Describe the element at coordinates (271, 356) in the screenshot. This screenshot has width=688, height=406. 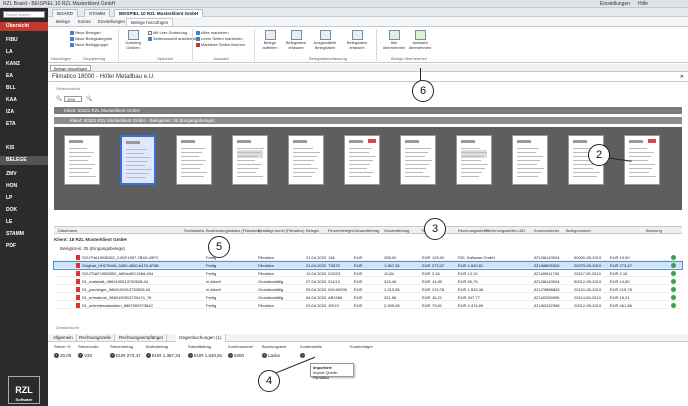
I see `detail-value: i Lacke` at that location.